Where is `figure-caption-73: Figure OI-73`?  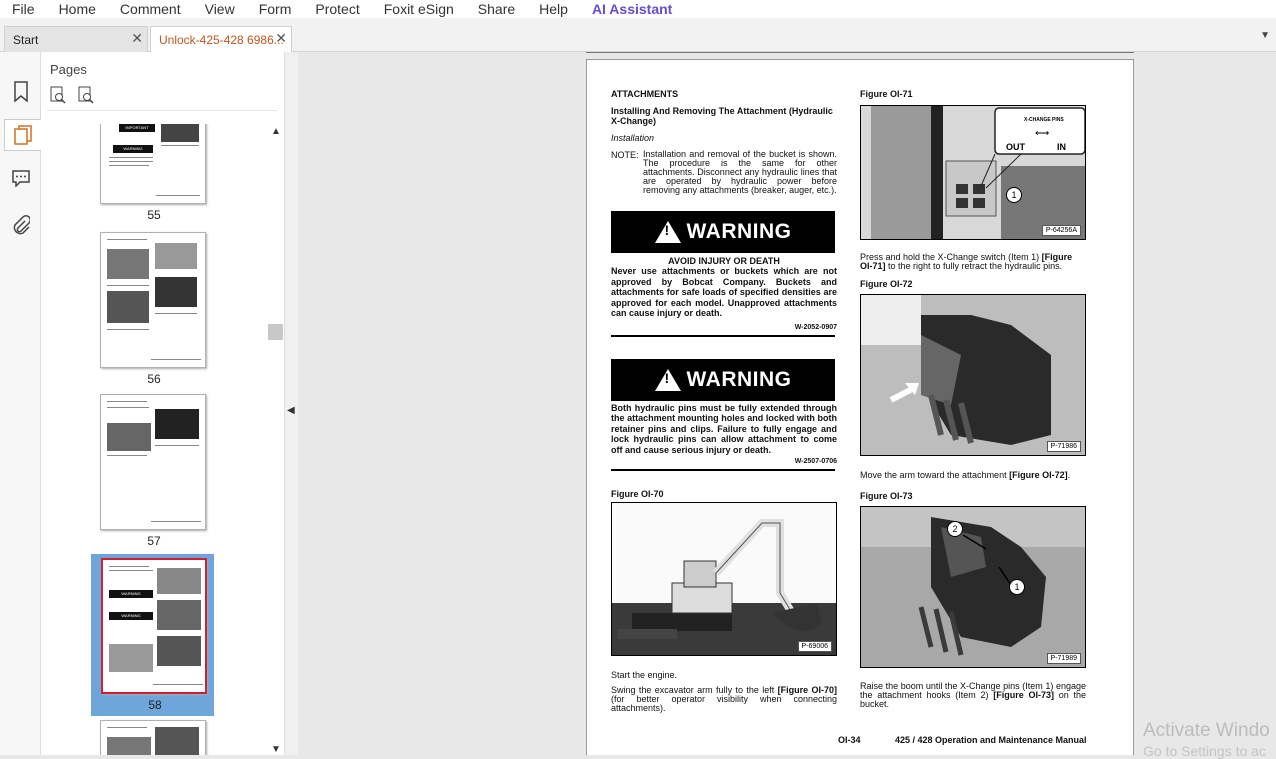 figure-caption-73: Figure OI-73 is located at coordinates (886, 496).